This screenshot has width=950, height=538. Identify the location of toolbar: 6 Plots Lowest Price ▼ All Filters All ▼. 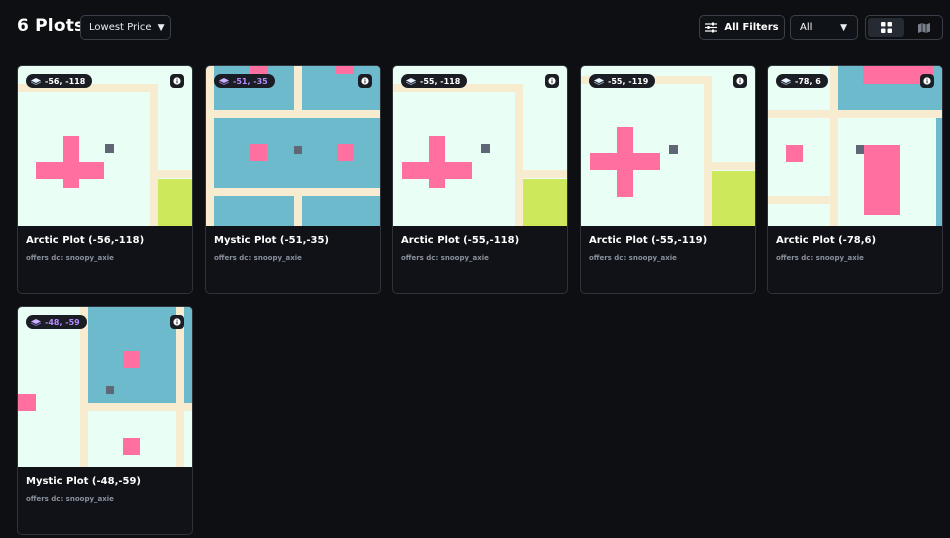
(475, 28).